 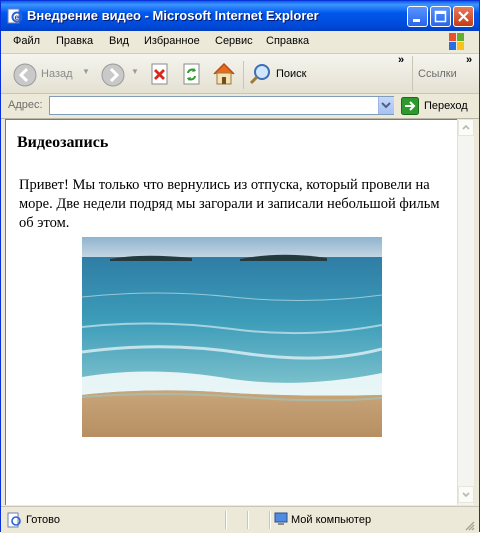 I want to click on search-button-label: Поиск, so click(x=291, y=74).